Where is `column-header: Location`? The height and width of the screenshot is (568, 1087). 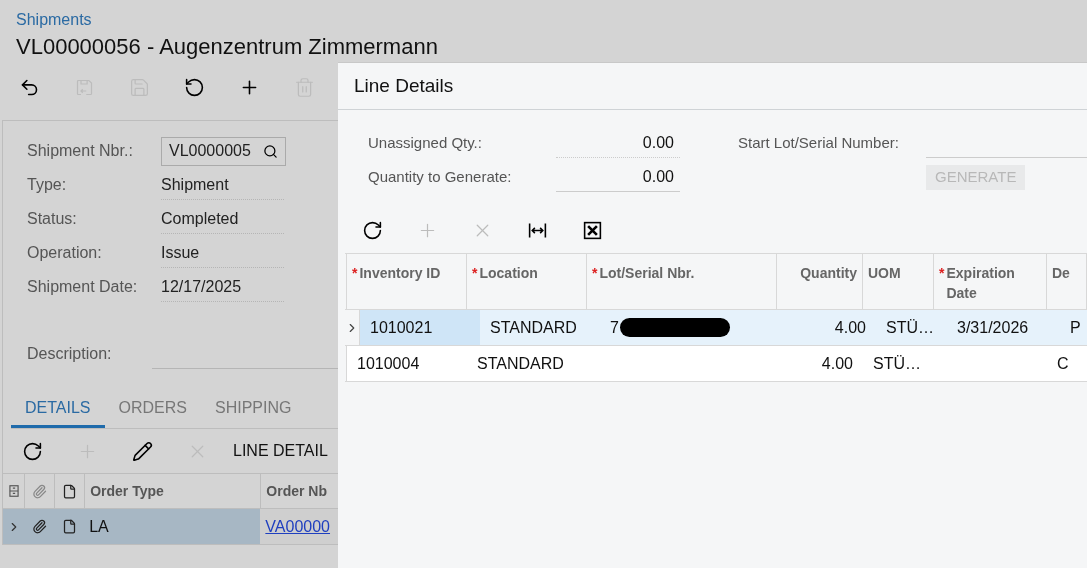
column-header: Location is located at coordinates (508, 273).